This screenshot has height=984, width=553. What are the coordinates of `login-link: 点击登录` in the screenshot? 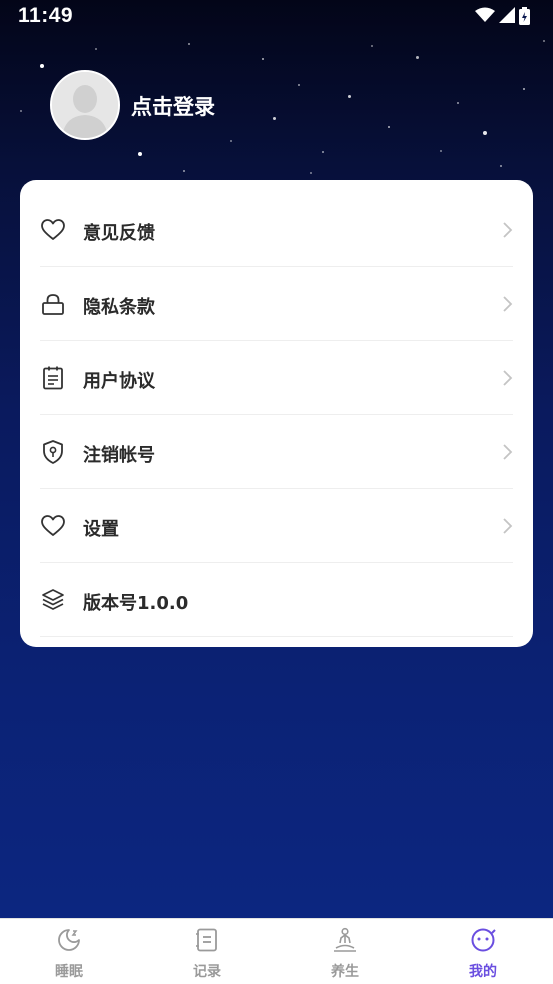 It's located at (173, 106).